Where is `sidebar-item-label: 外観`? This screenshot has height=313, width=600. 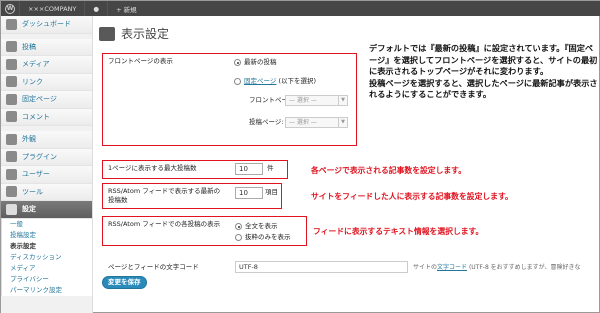 sidebar-item-label: 外観 is located at coordinates (29, 139).